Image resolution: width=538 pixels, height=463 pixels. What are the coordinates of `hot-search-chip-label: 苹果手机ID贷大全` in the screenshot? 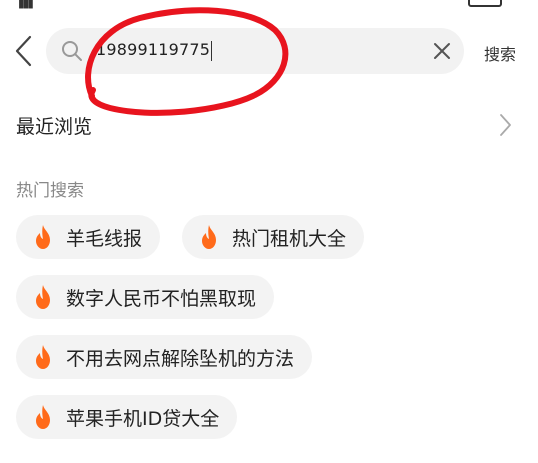 It's located at (143, 418).